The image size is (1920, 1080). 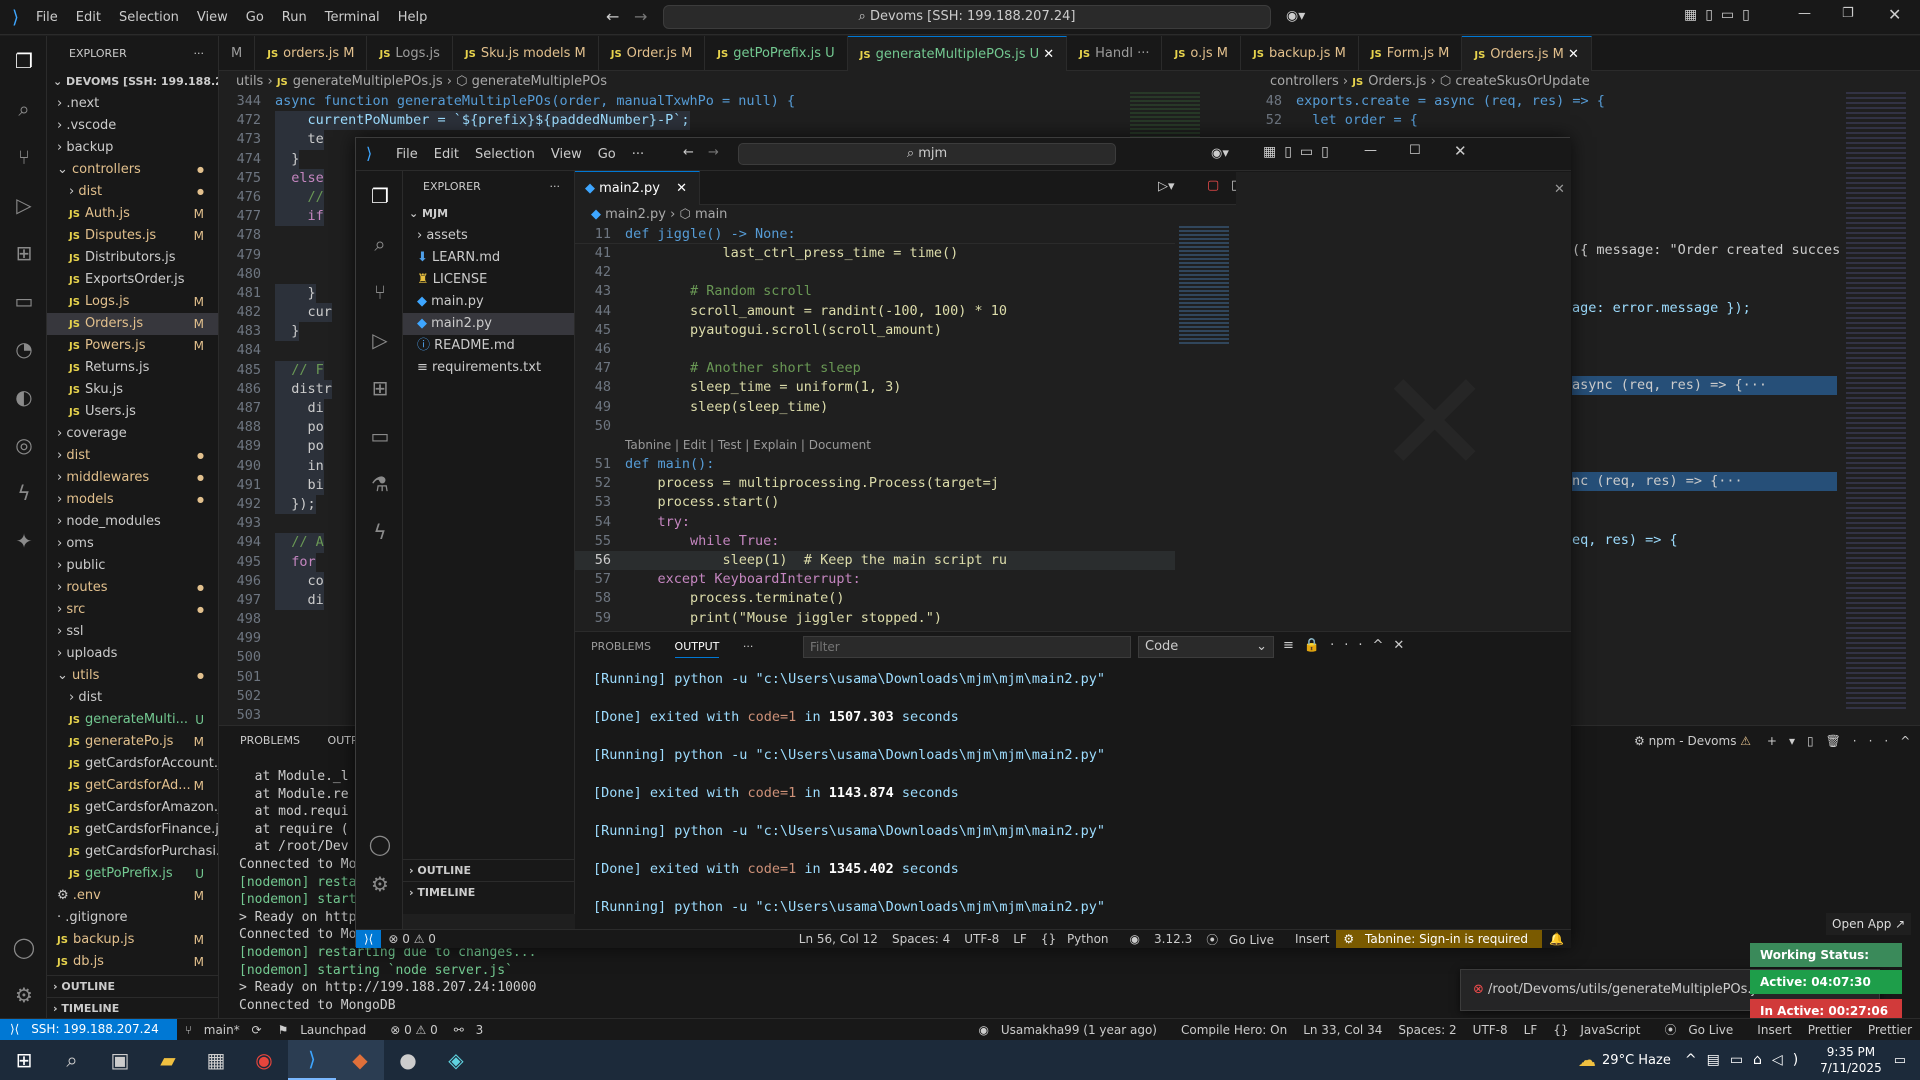 I want to click on account-icon: ◯, so click(x=24, y=947).